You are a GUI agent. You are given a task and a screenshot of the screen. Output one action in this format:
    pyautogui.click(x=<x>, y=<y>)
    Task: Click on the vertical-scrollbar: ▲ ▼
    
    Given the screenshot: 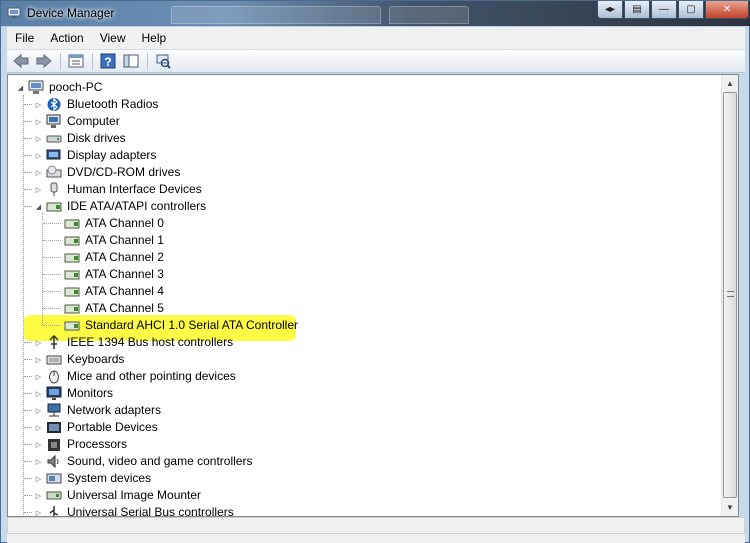 What is the action you would take?
    pyautogui.click(x=729, y=295)
    